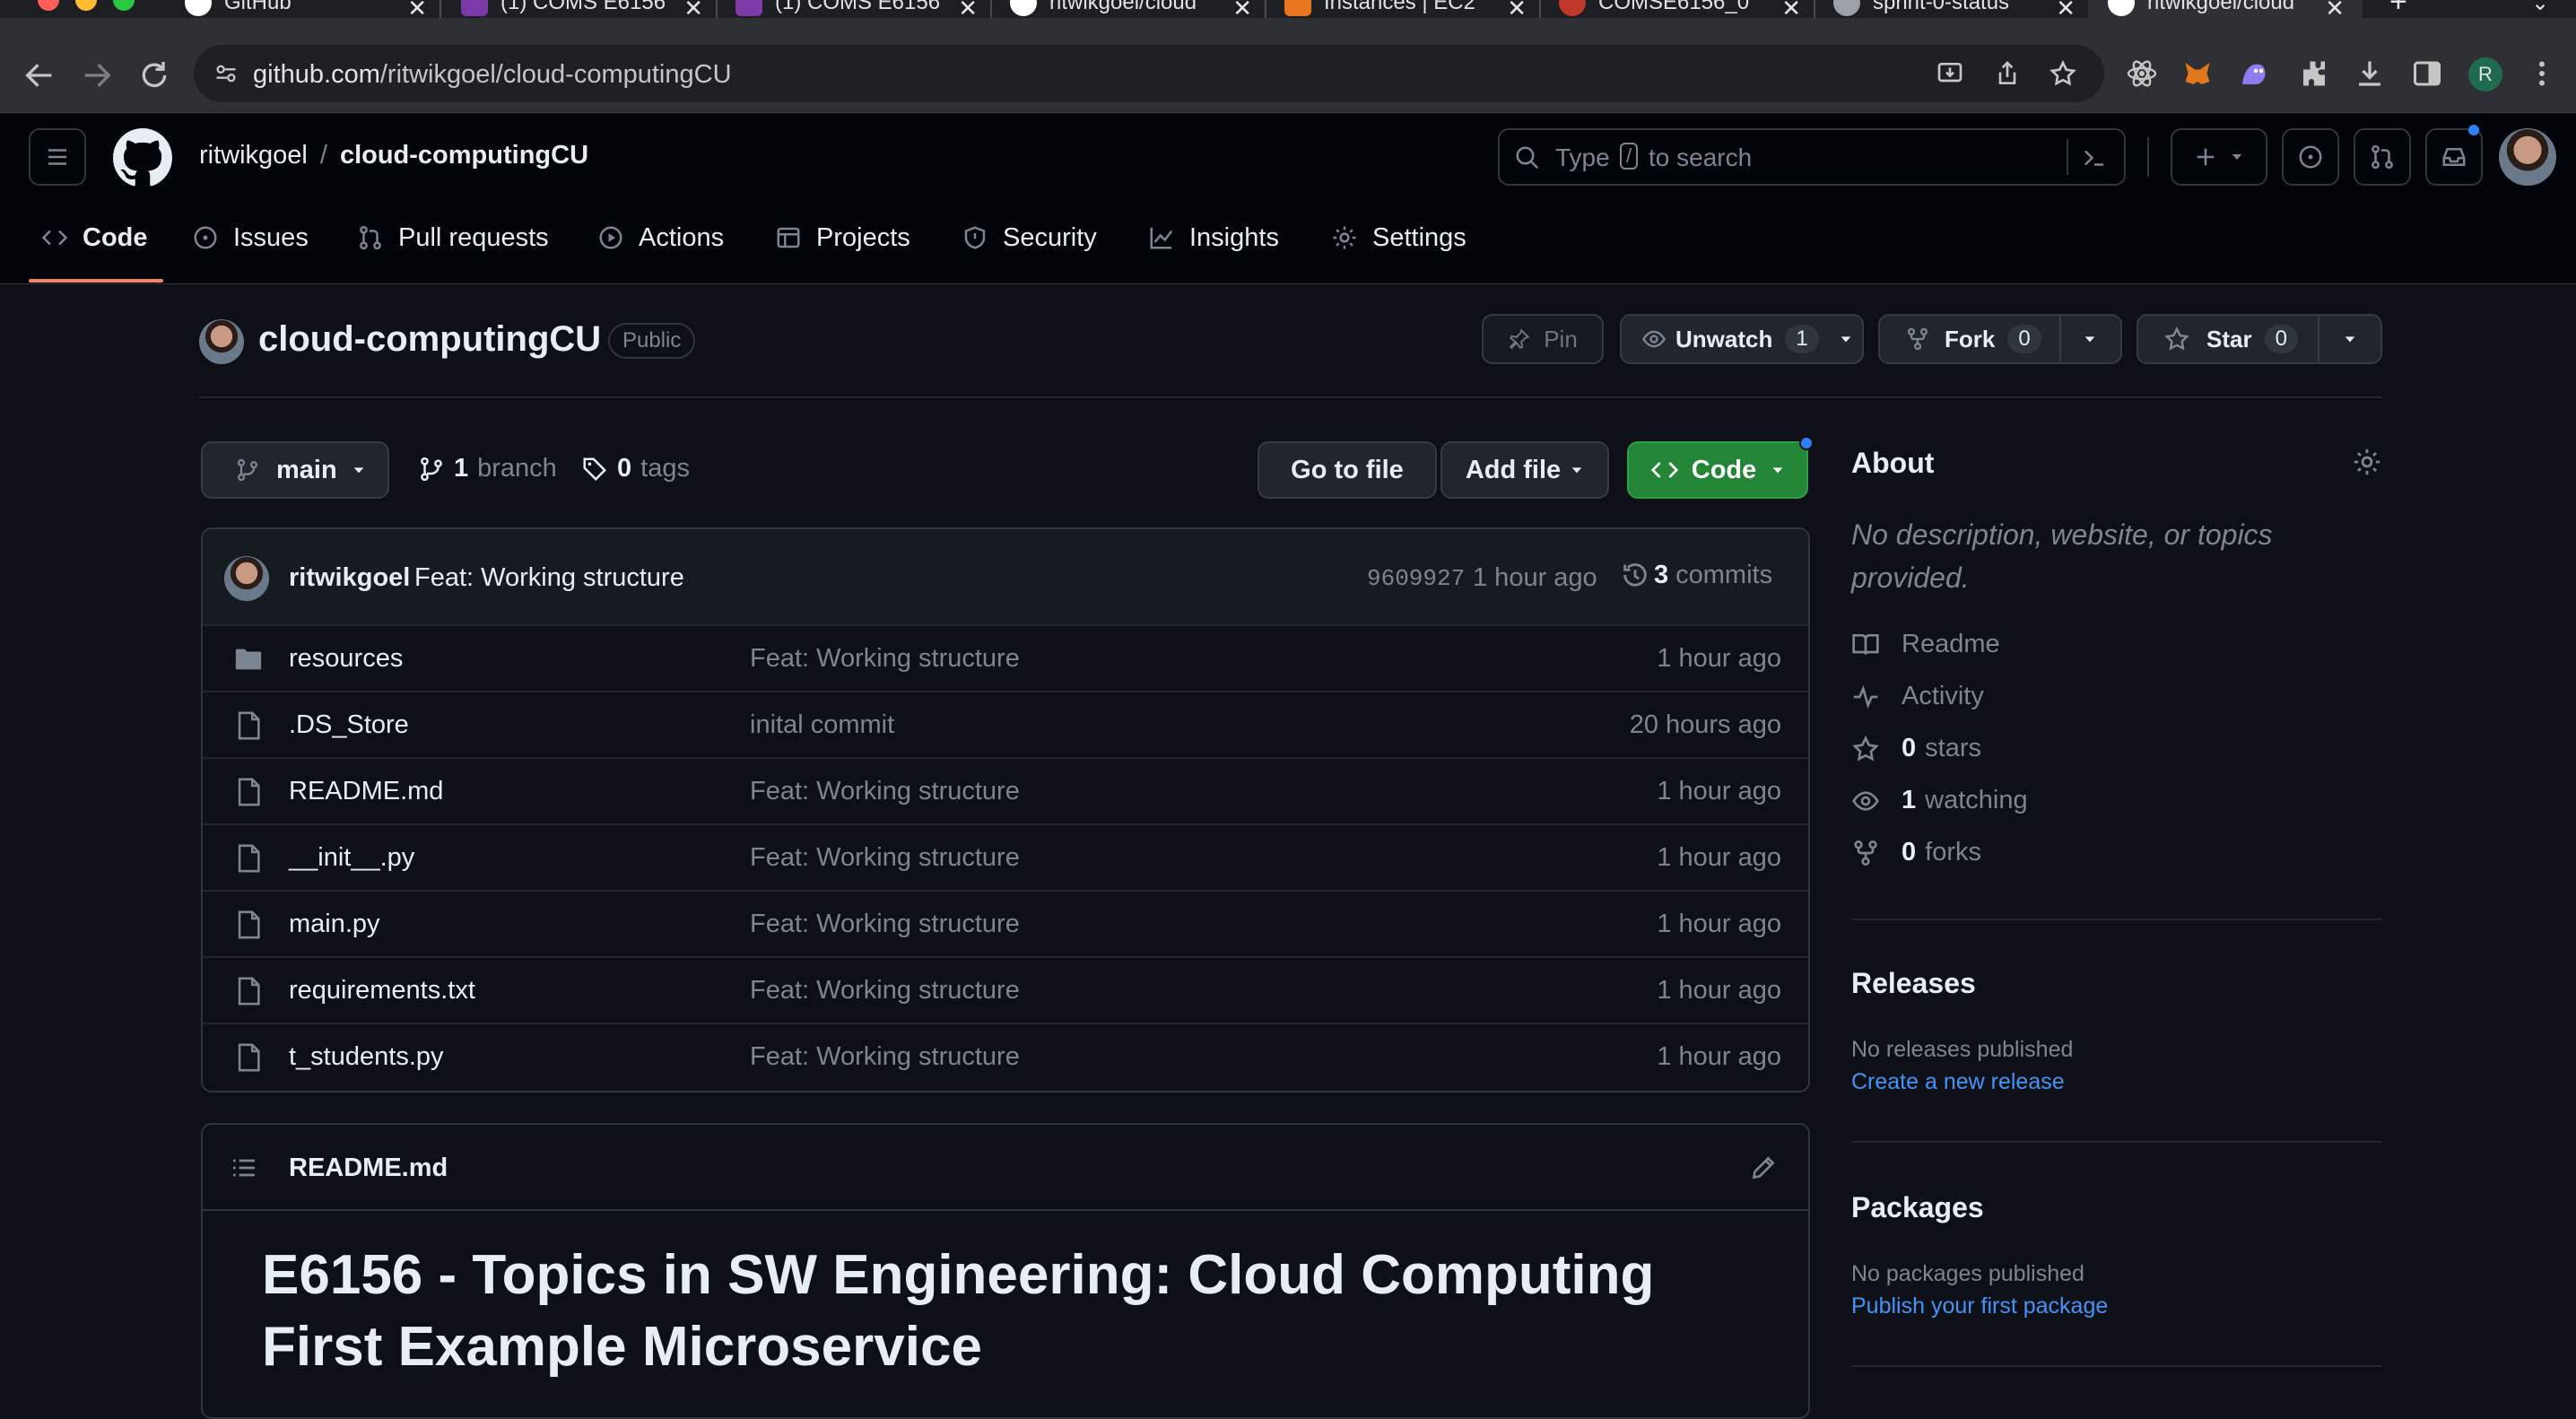 This screenshot has width=2576, height=1419. Describe the element at coordinates (48, 5) in the screenshot. I see `close-window-button` at that location.